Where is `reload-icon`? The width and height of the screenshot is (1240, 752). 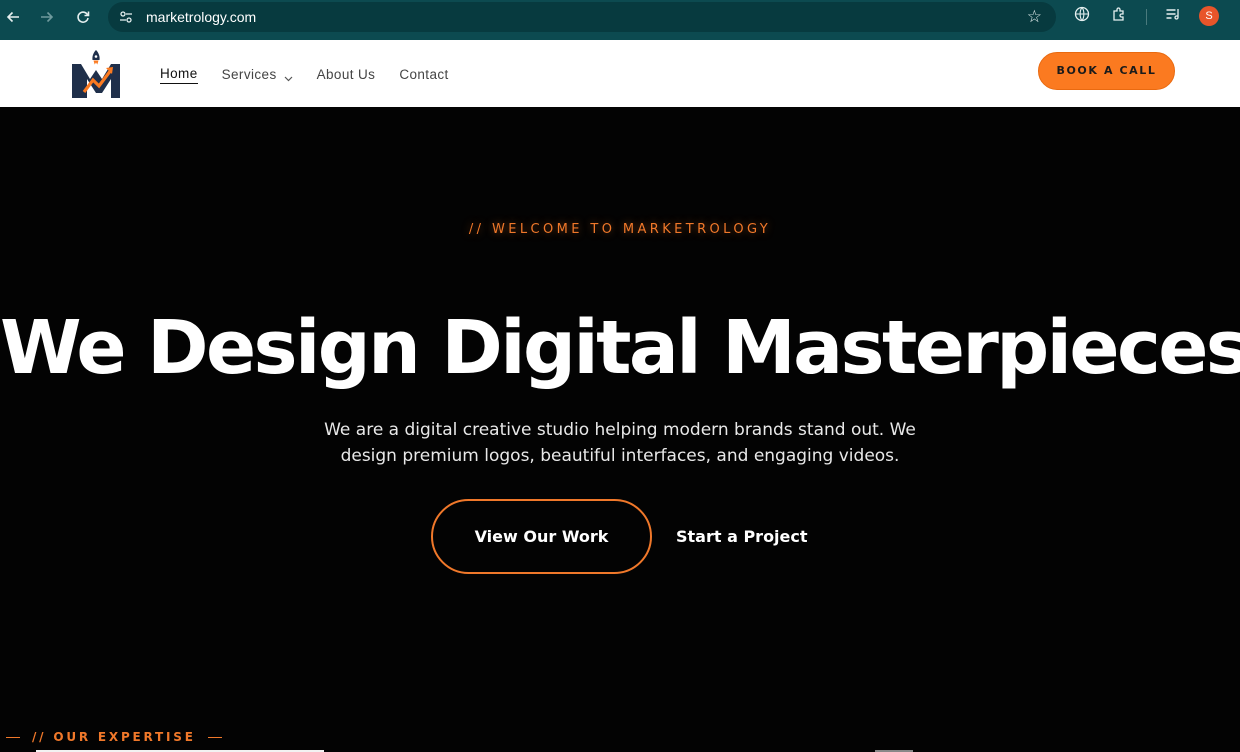 reload-icon is located at coordinates (83, 17).